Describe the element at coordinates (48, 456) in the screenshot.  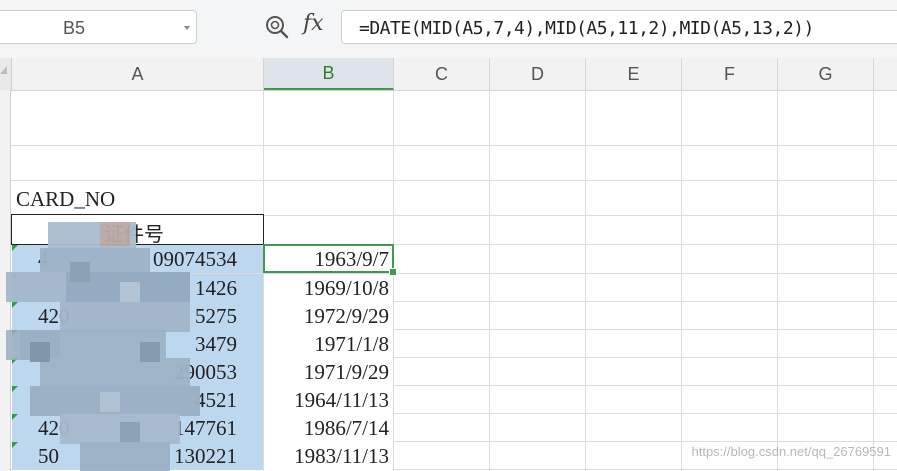
I see `cell-a-prefix: 50` at that location.